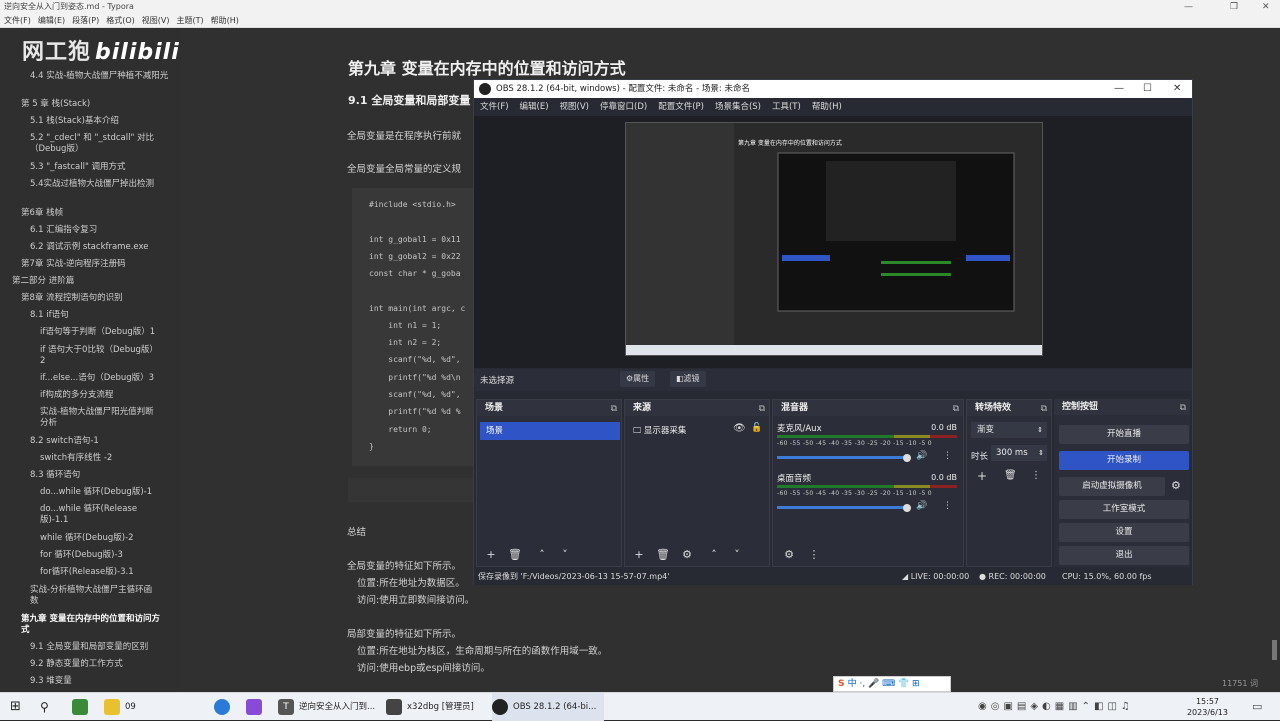  I want to click on start-streaming-button: 开始直播, so click(1124, 434).